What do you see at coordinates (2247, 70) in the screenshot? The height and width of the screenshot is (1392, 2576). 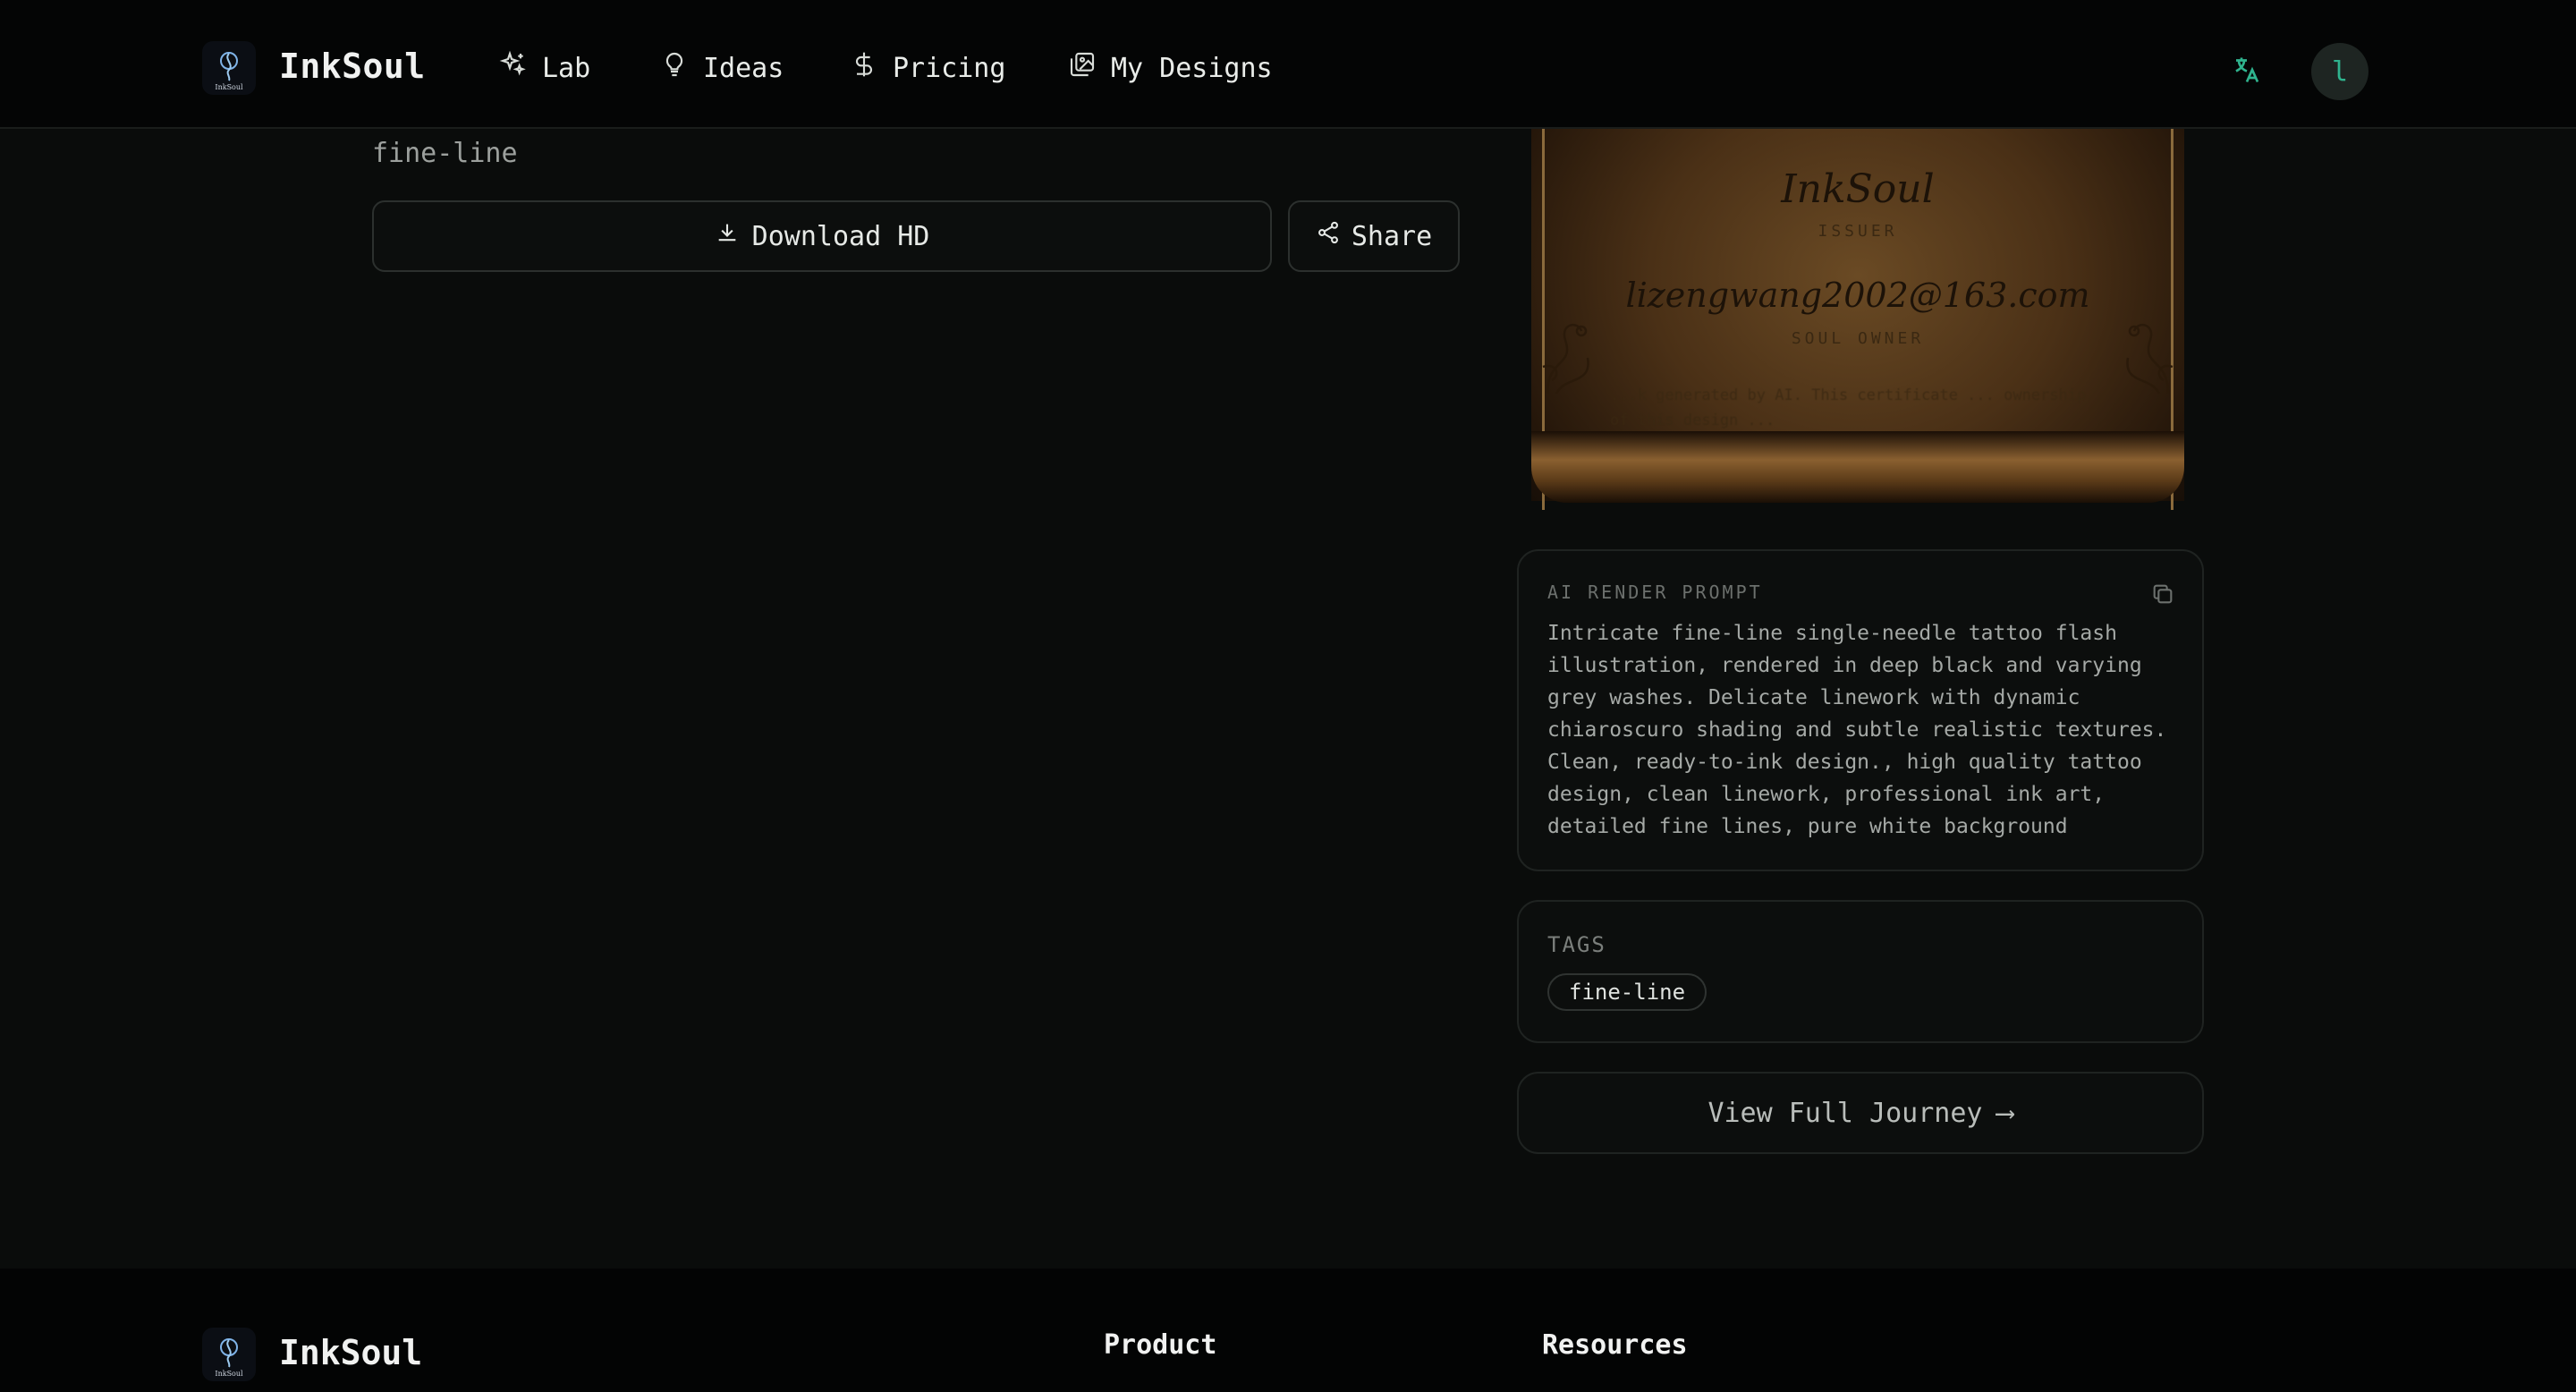 I see `translate-icon` at bounding box center [2247, 70].